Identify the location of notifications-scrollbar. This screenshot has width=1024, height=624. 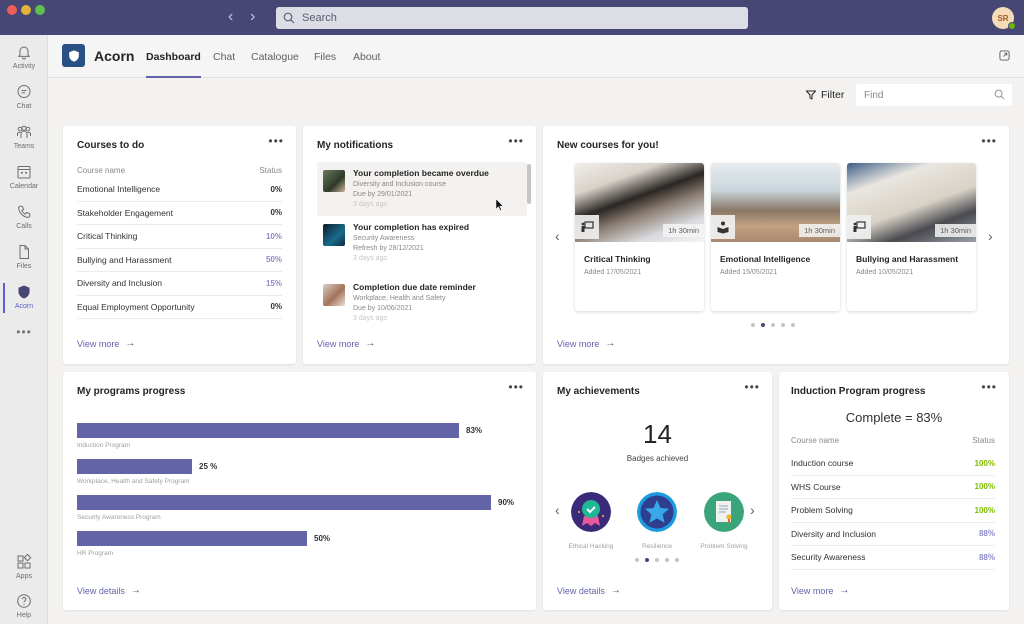
(529, 184).